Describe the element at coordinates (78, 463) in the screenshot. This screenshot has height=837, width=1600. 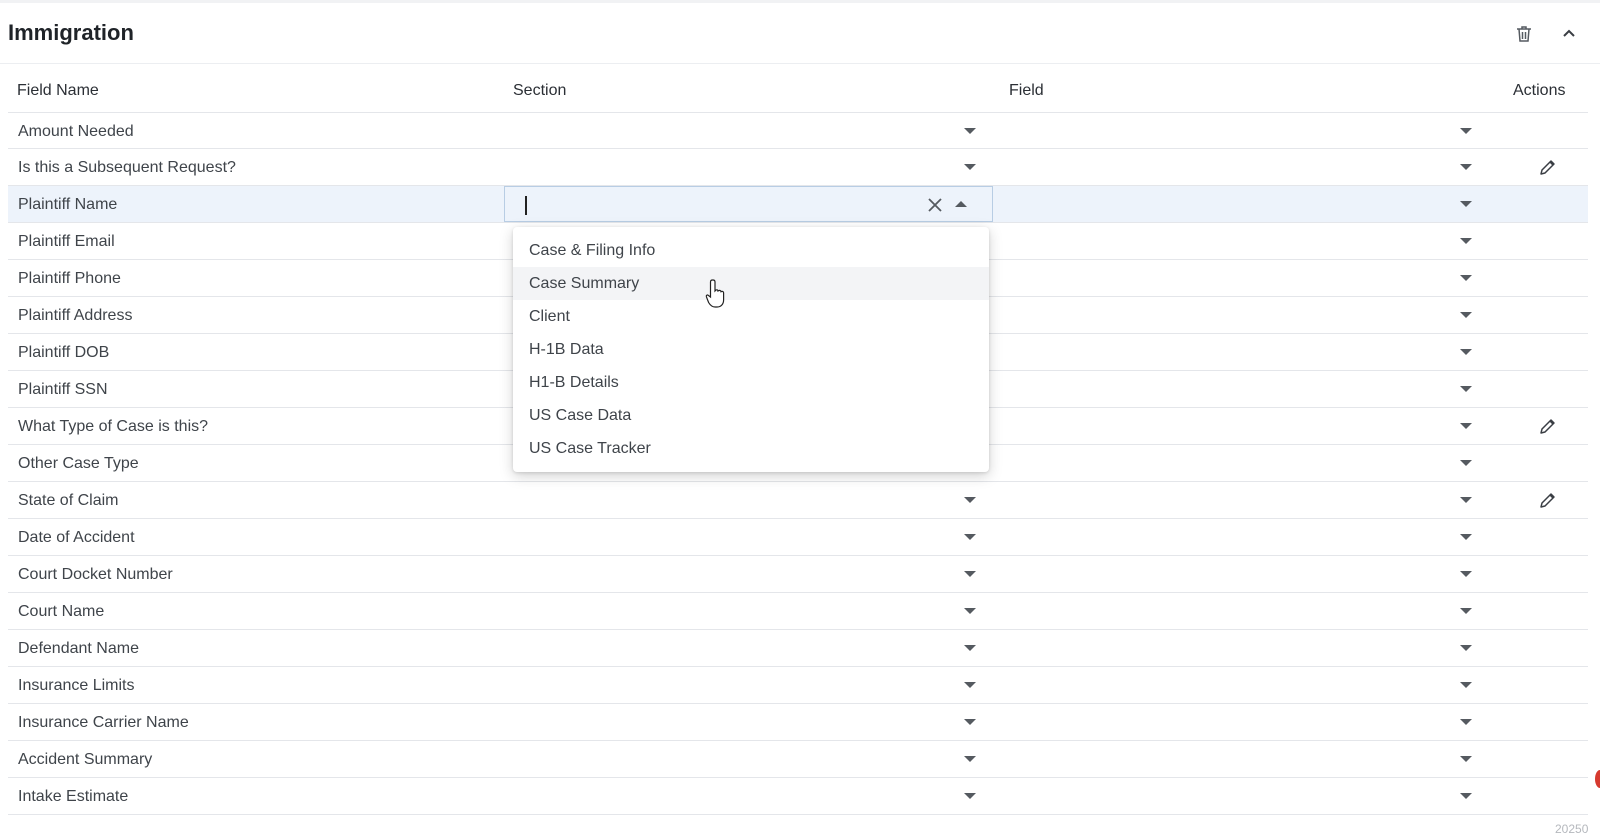
I see `row-field-name: Other Case Type` at that location.